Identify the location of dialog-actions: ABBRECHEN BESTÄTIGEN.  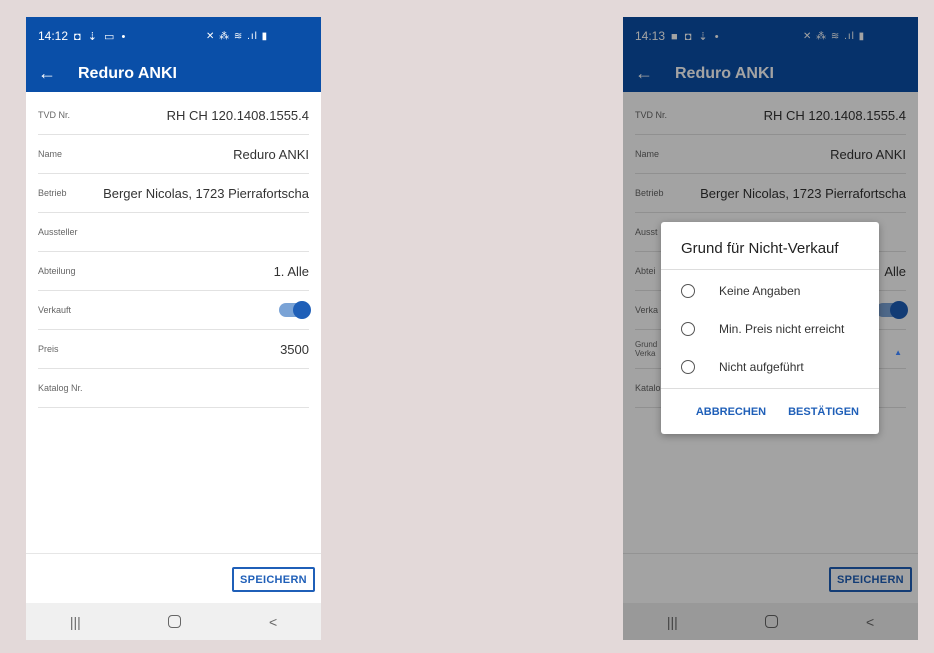
(770, 411).